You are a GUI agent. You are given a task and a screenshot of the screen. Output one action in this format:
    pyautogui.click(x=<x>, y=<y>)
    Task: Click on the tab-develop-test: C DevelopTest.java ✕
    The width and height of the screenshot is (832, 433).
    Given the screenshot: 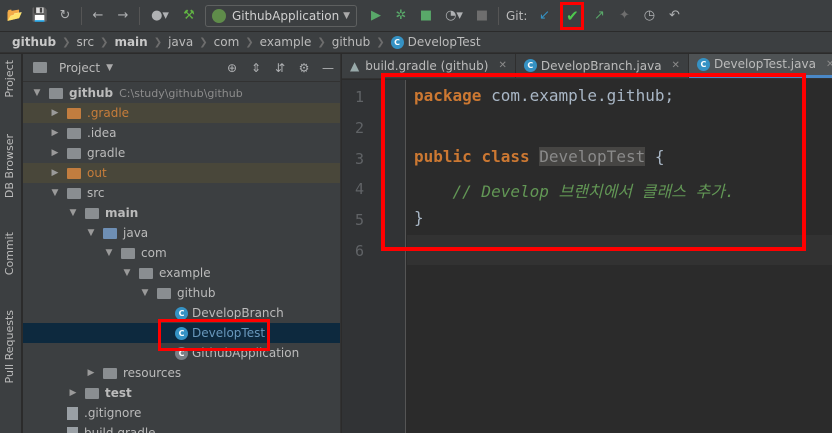 What is the action you would take?
    pyautogui.click(x=760, y=66)
    